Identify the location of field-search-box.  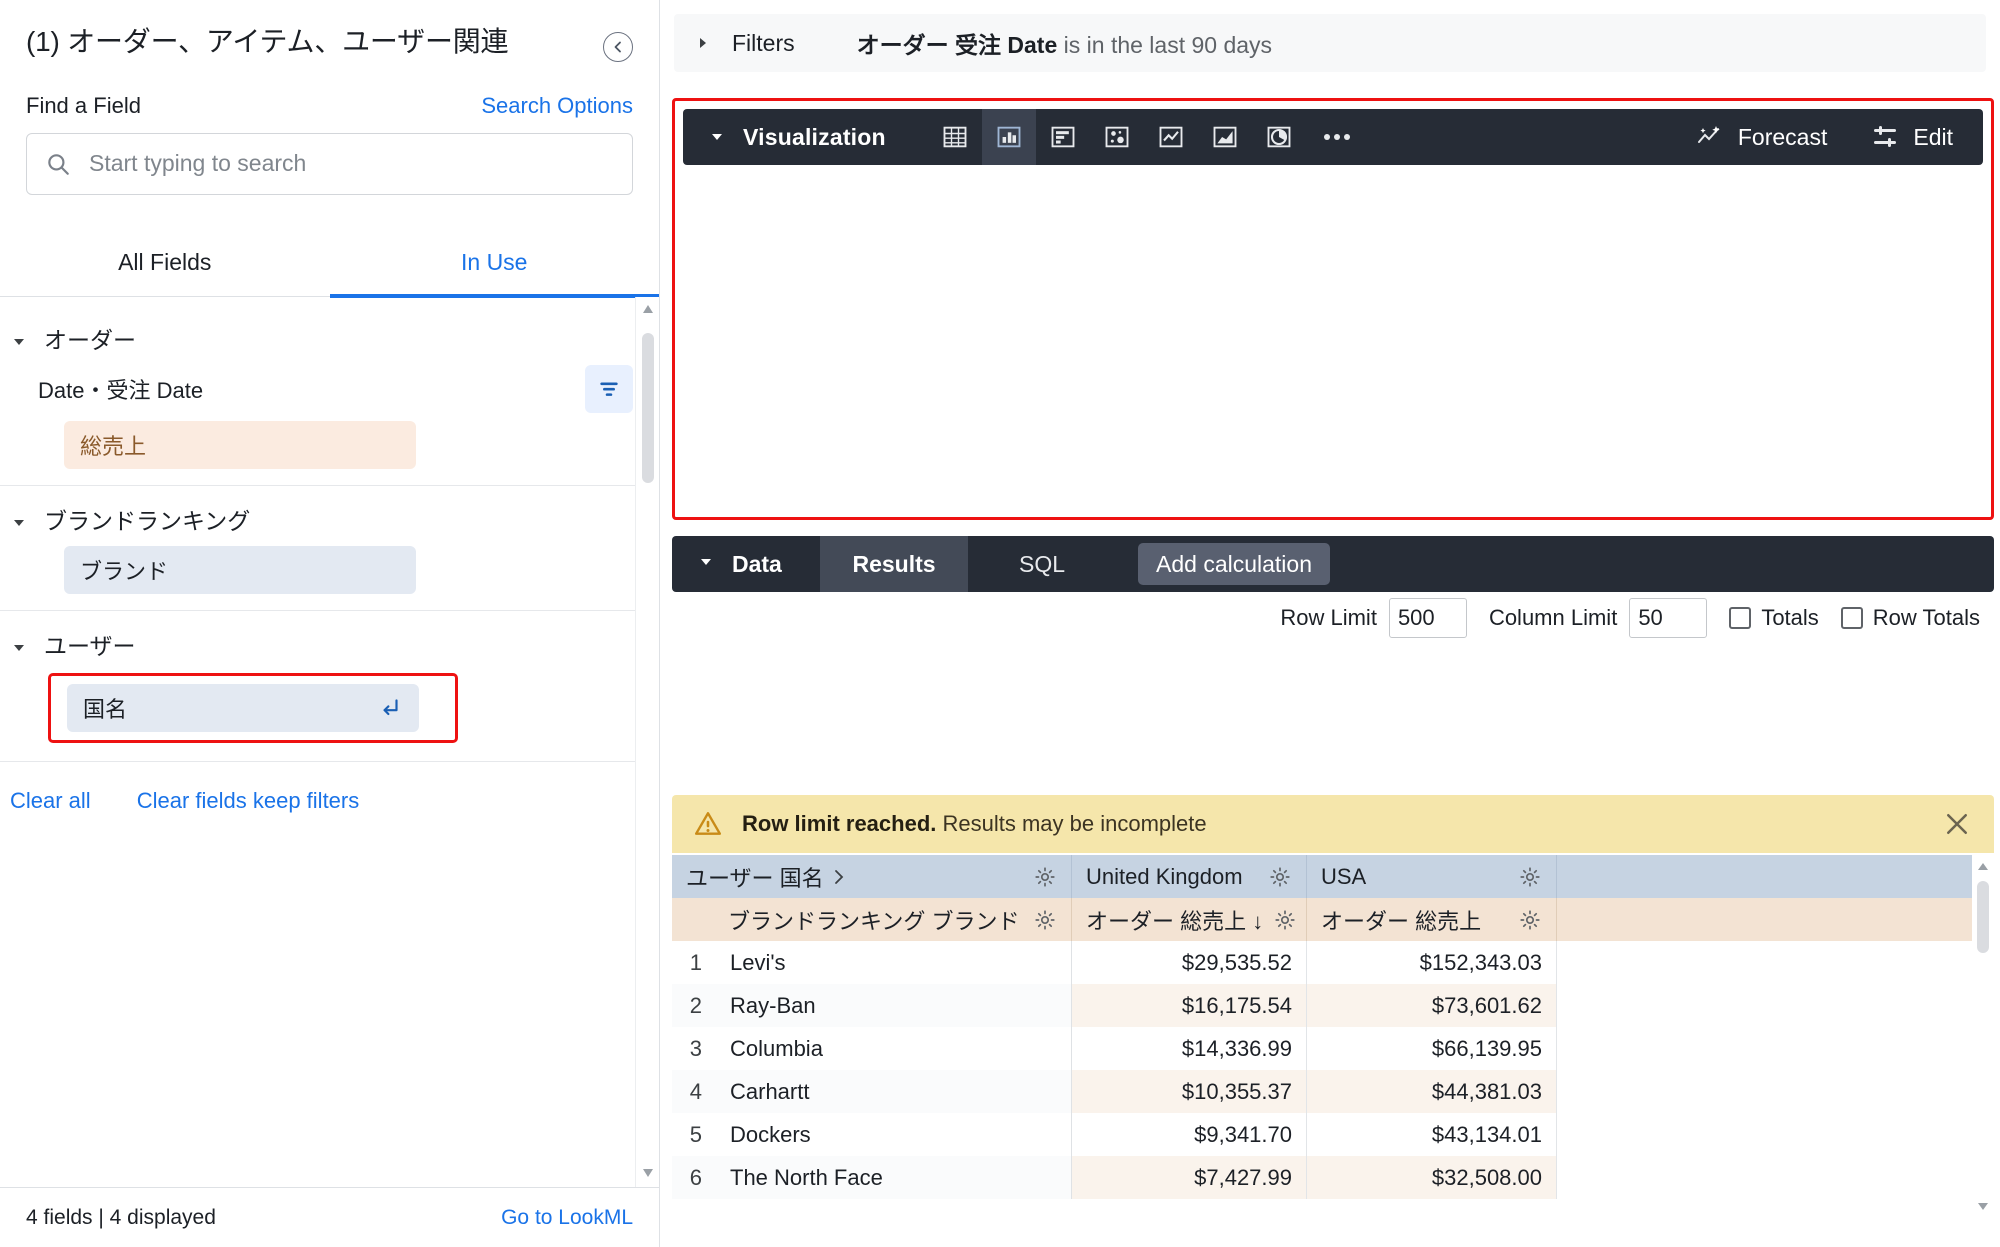
(329, 163).